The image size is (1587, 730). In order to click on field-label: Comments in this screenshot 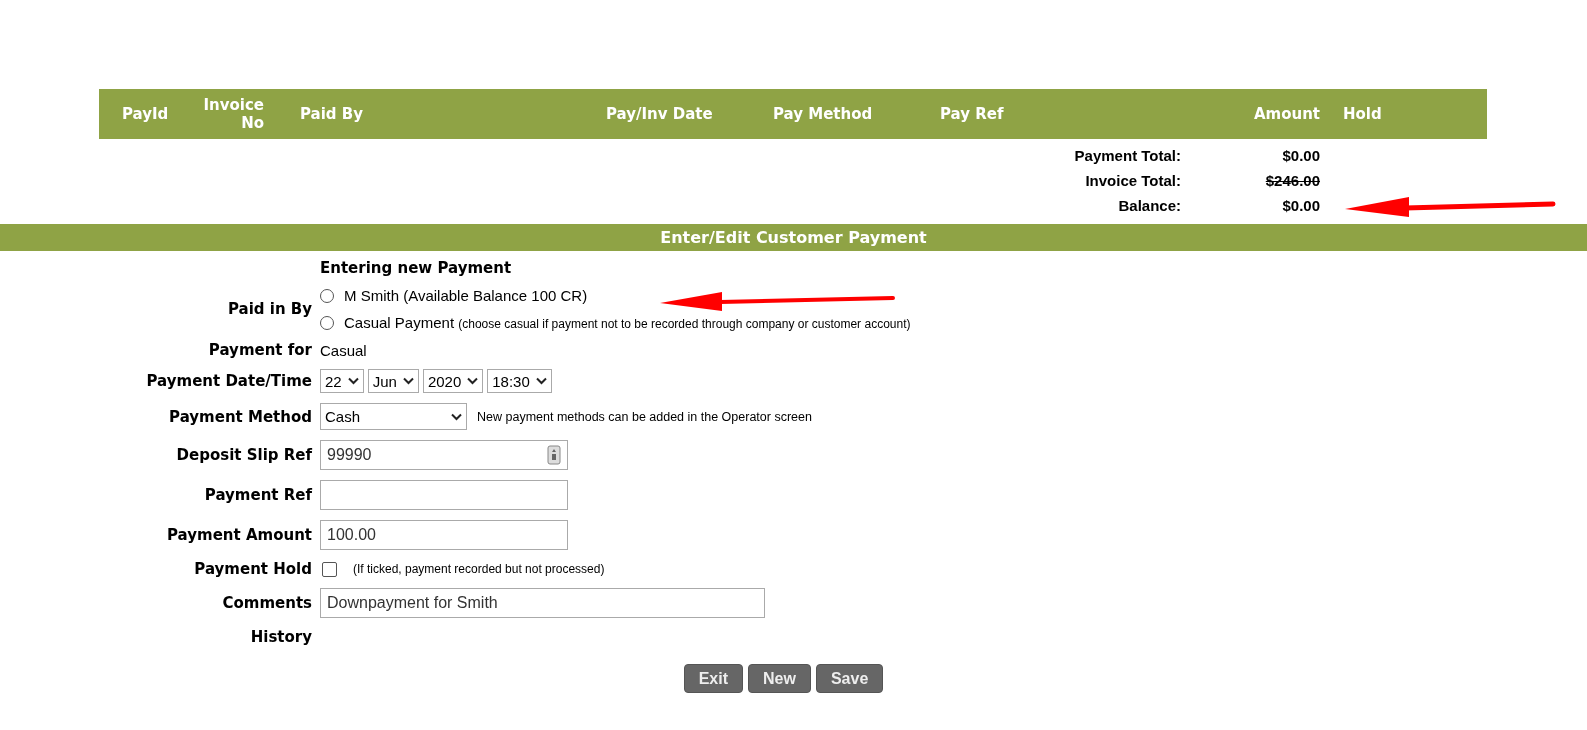, I will do `click(266, 603)`.